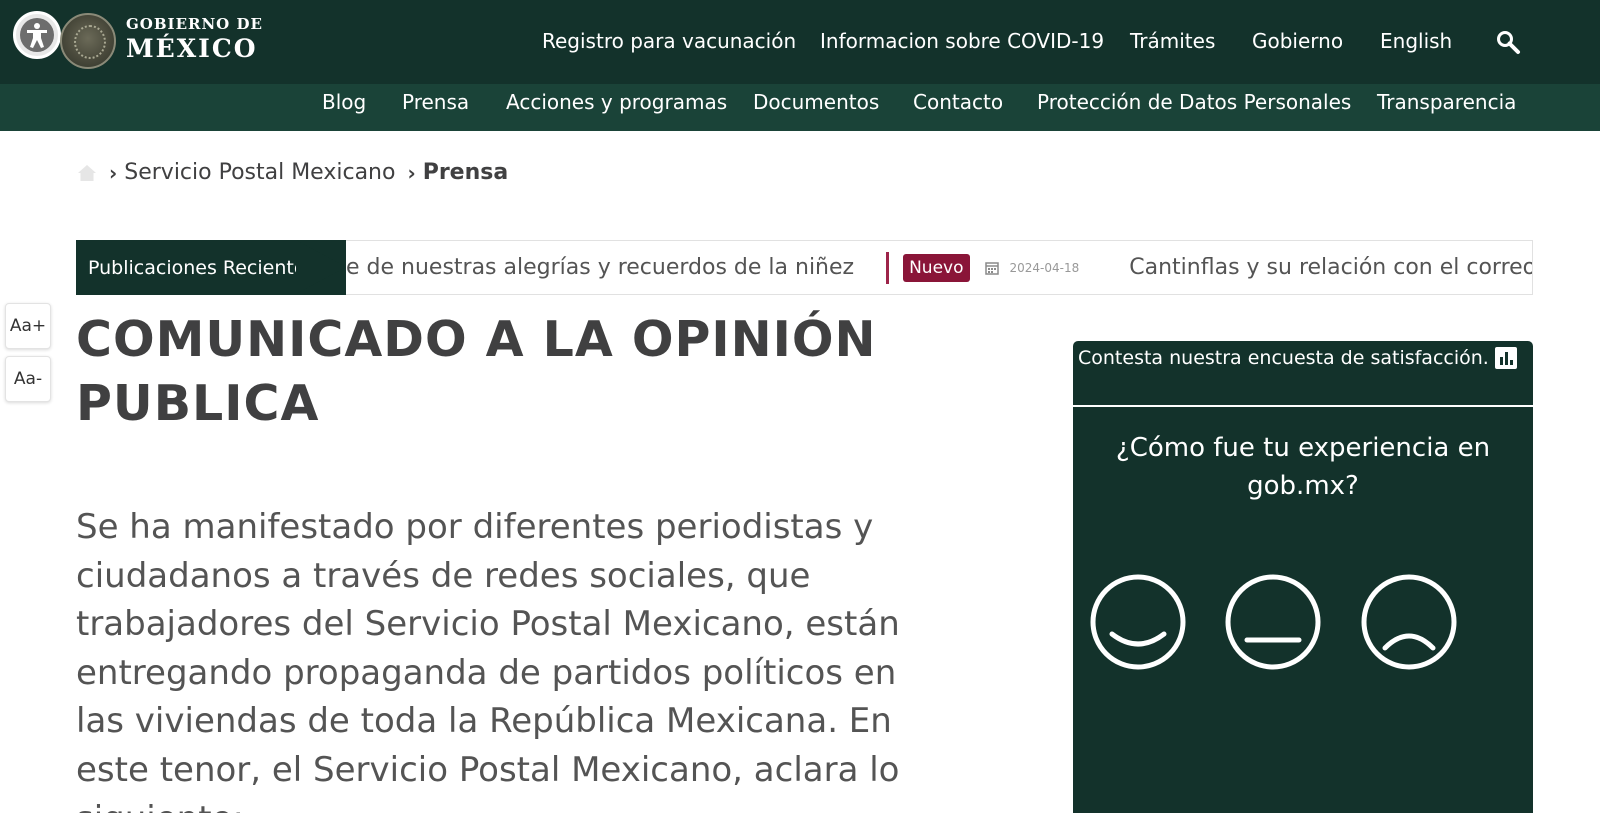 This screenshot has width=1600, height=813. What do you see at coordinates (1138, 622) in the screenshot?
I see `happy-face-icon` at bounding box center [1138, 622].